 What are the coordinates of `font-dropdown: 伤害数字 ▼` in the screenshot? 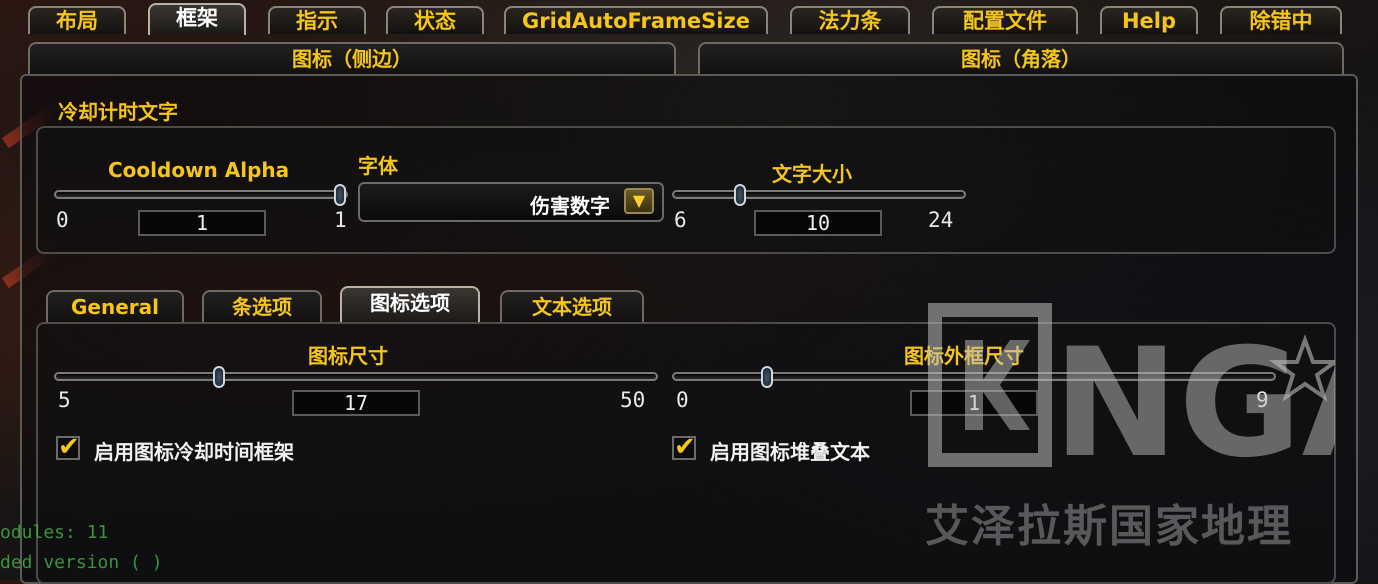 It's located at (511, 202).